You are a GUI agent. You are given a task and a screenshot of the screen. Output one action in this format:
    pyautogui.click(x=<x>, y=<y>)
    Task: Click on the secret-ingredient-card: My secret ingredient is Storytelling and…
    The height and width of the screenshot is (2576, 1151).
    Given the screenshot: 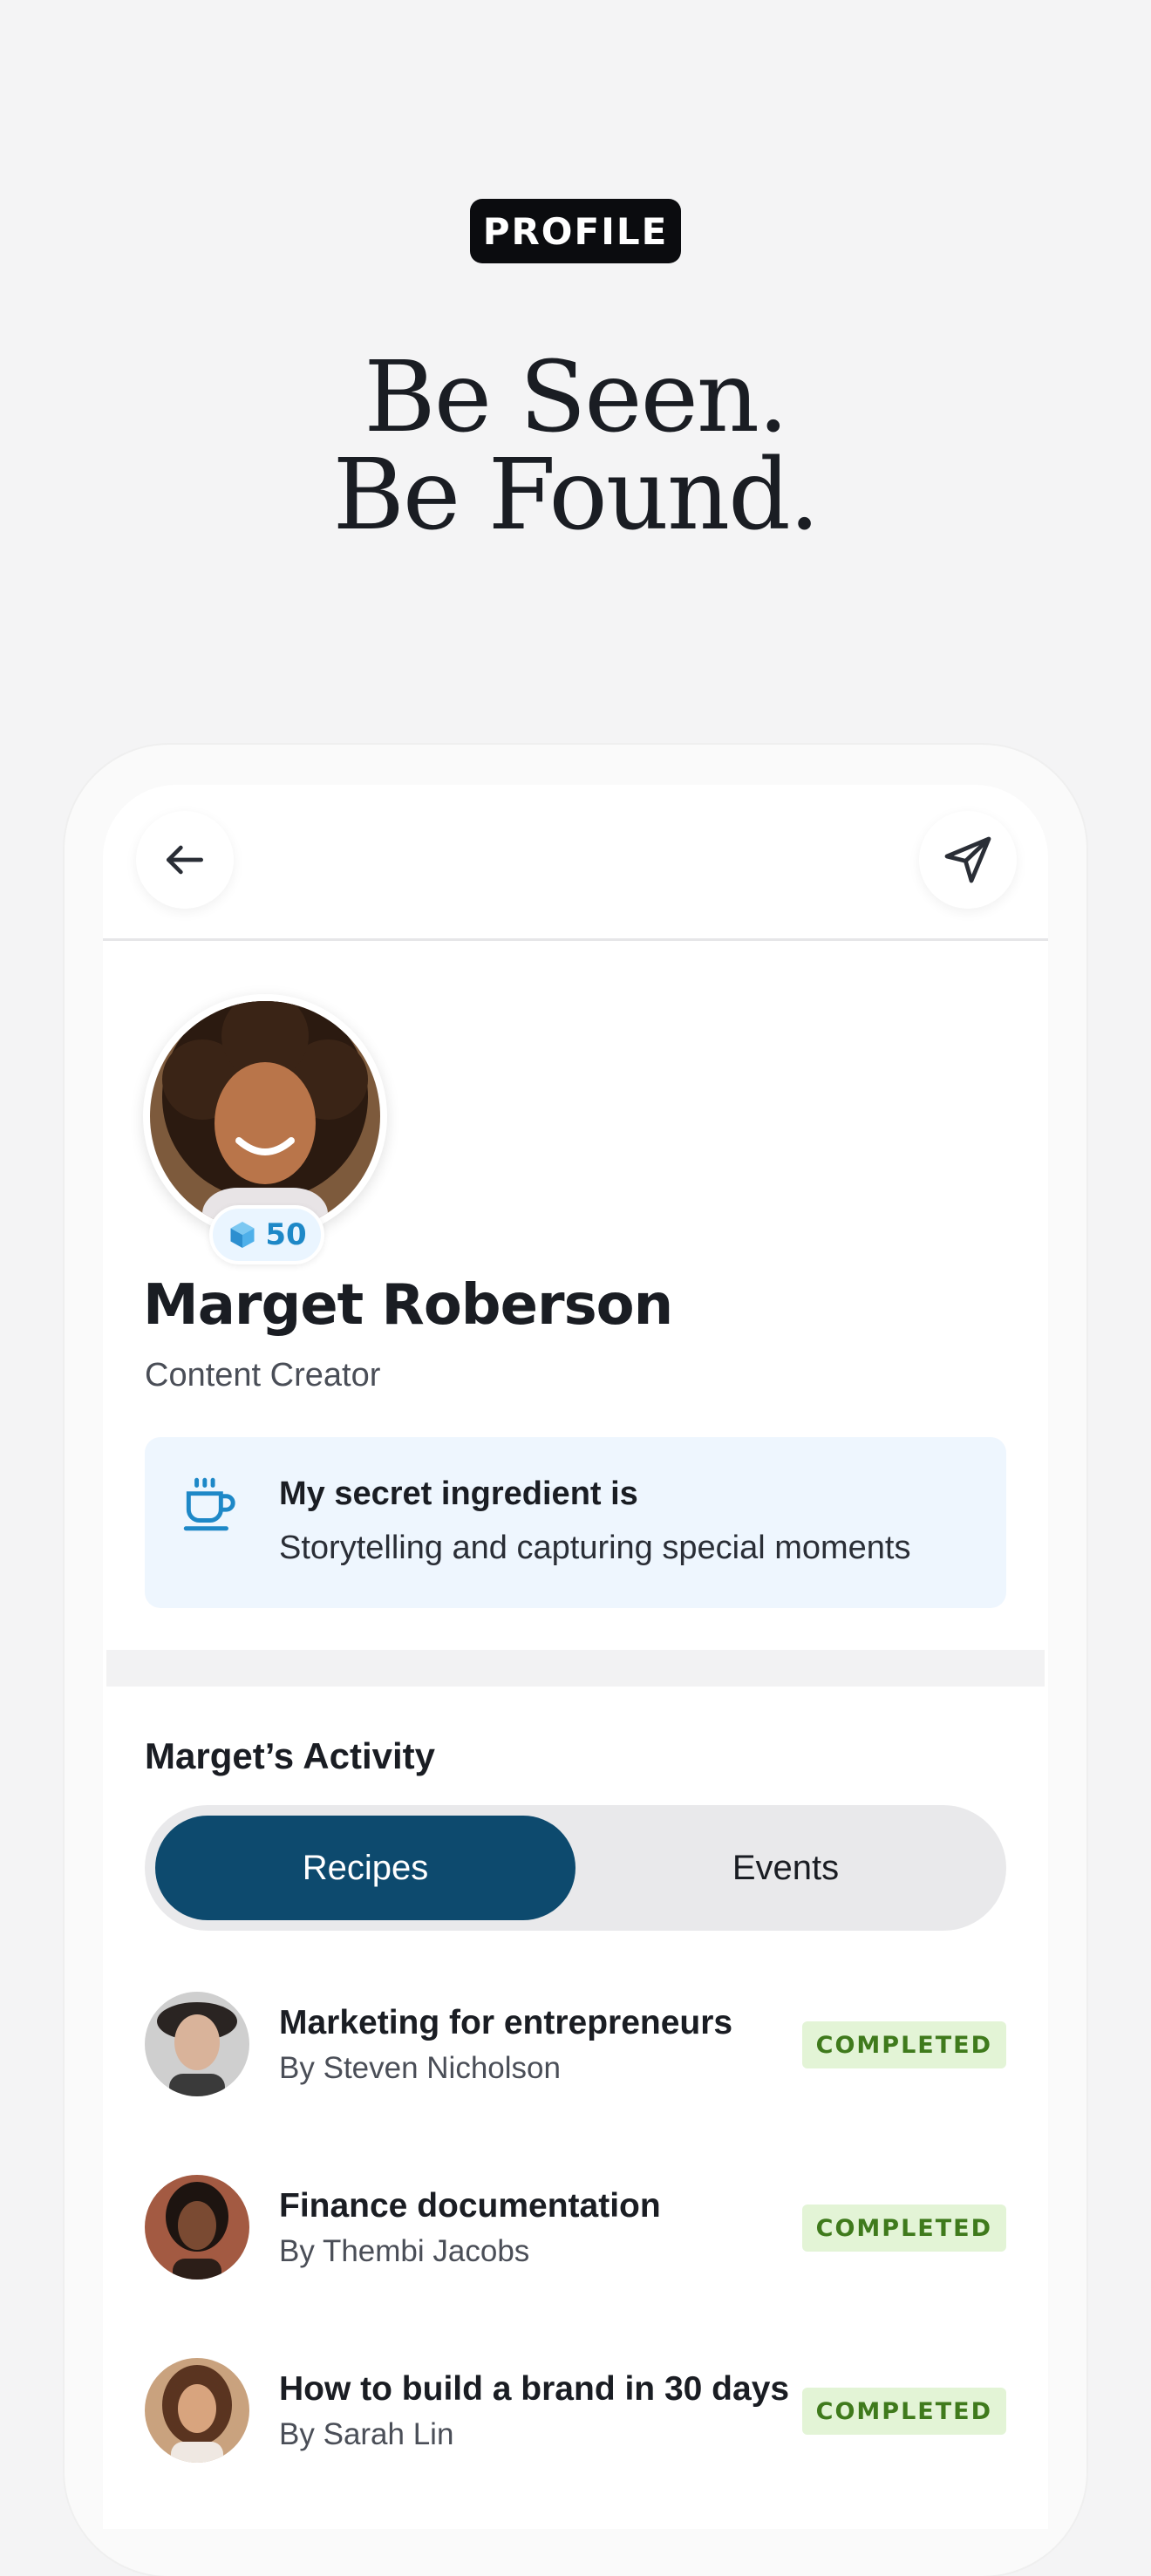 What is the action you would take?
    pyautogui.click(x=575, y=1523)
    